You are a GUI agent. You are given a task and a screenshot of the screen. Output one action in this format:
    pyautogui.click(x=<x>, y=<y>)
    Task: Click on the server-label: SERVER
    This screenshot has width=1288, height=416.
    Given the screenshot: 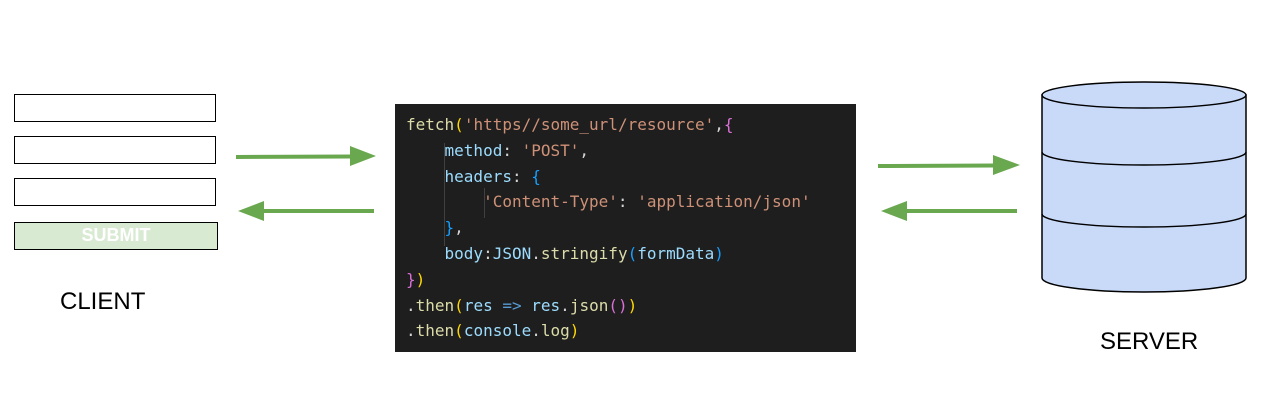 What is the action you would take?
    pyautogui.click(x=1149, y=341)
    